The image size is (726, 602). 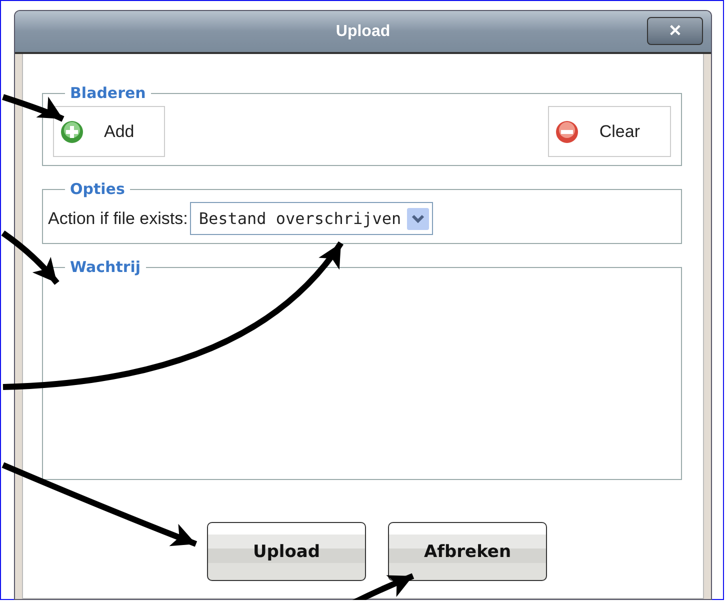 What do you see at coordinates (418, 219) in the screenshot?
I see `chevron-down-icon` at bounding box center [418, 219].